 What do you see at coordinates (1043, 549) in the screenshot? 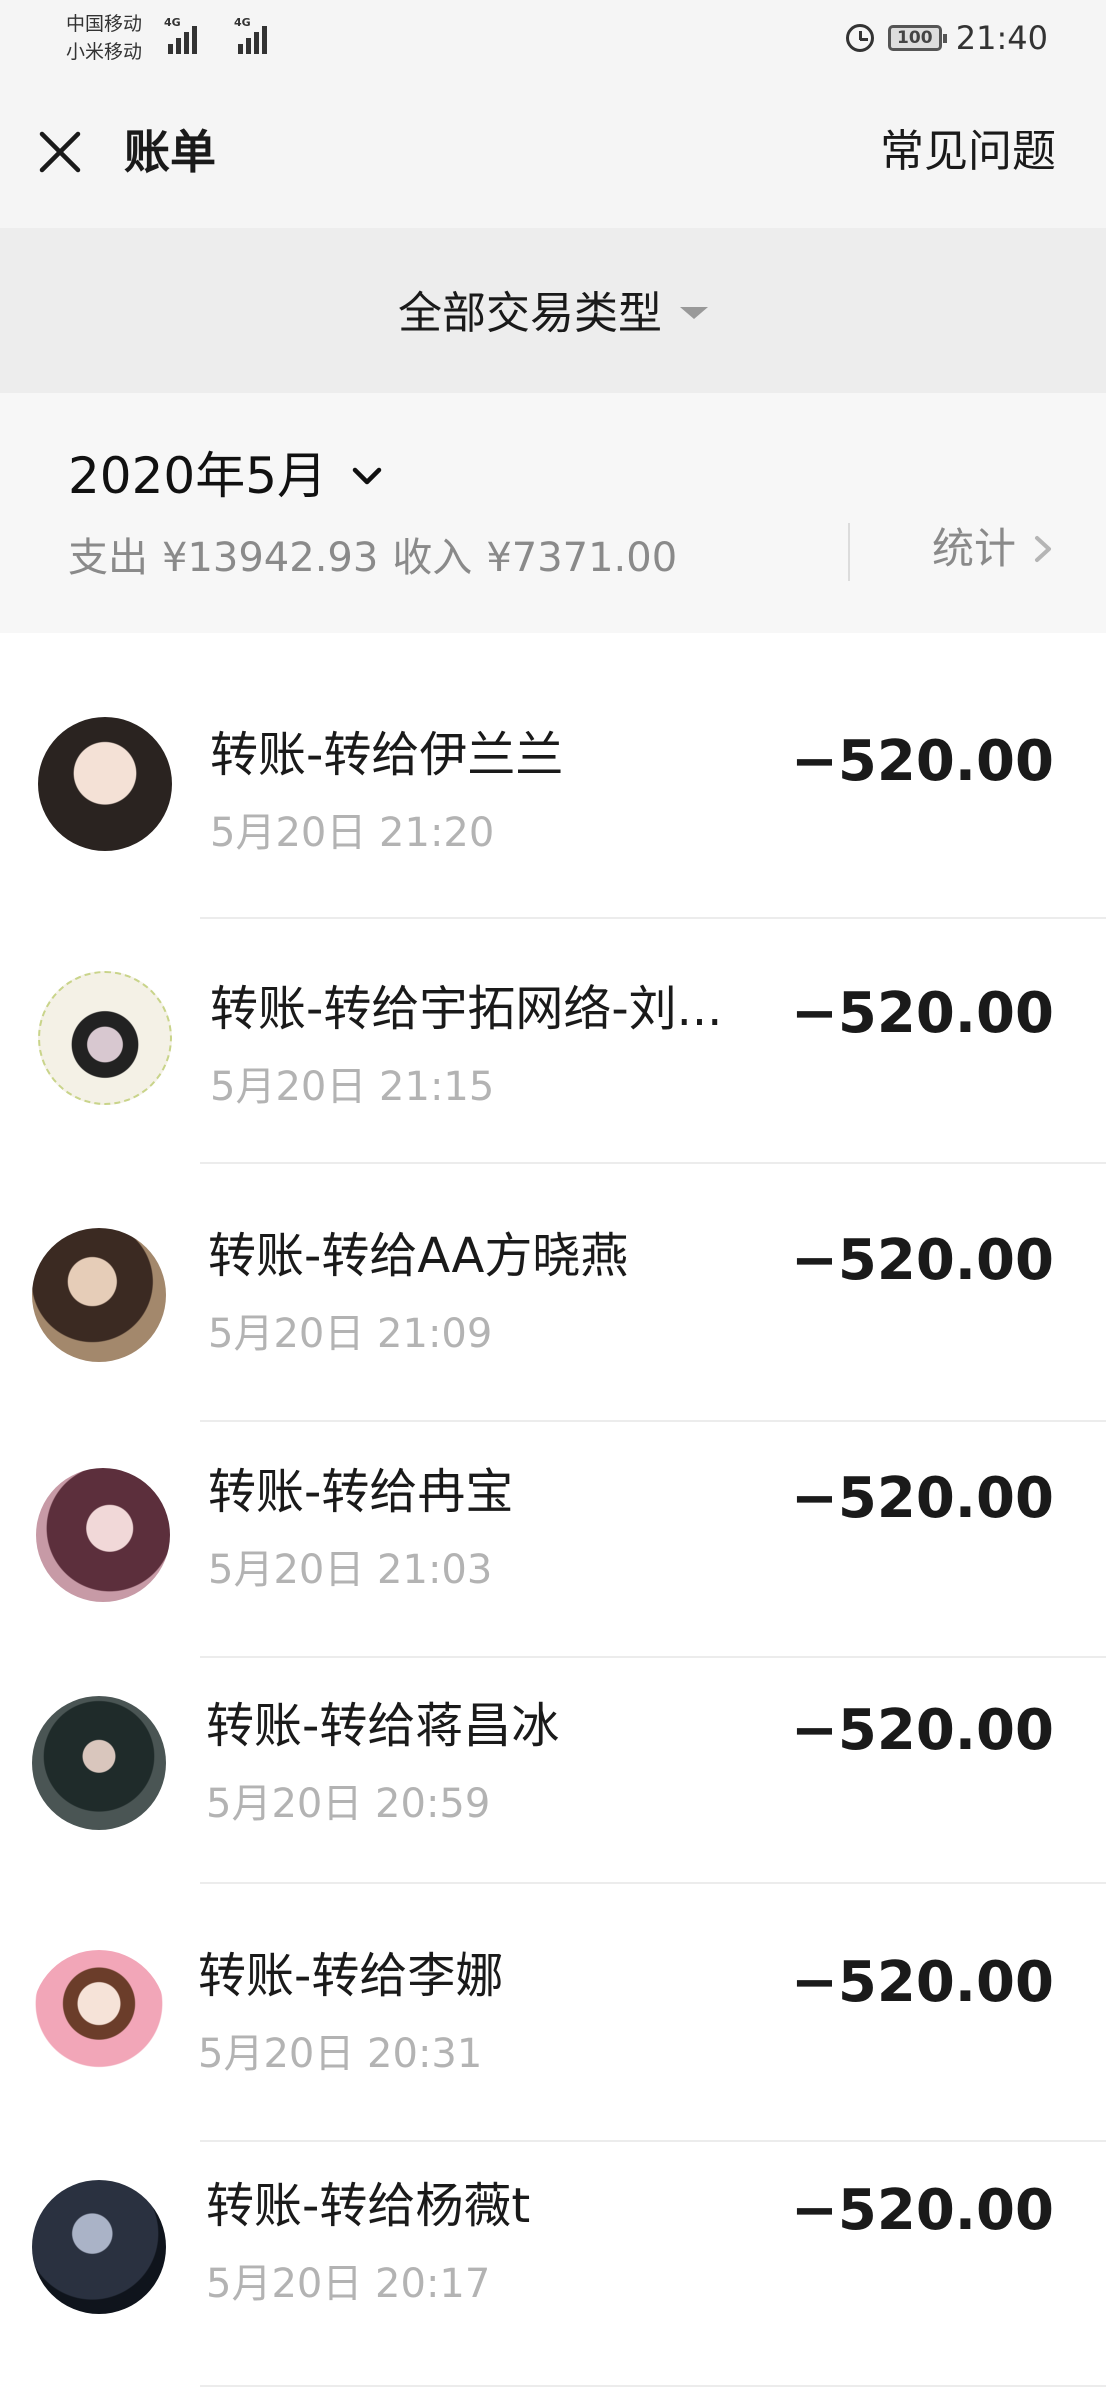
I see `chevron-right-icon` at bounding box center [1043, 549].